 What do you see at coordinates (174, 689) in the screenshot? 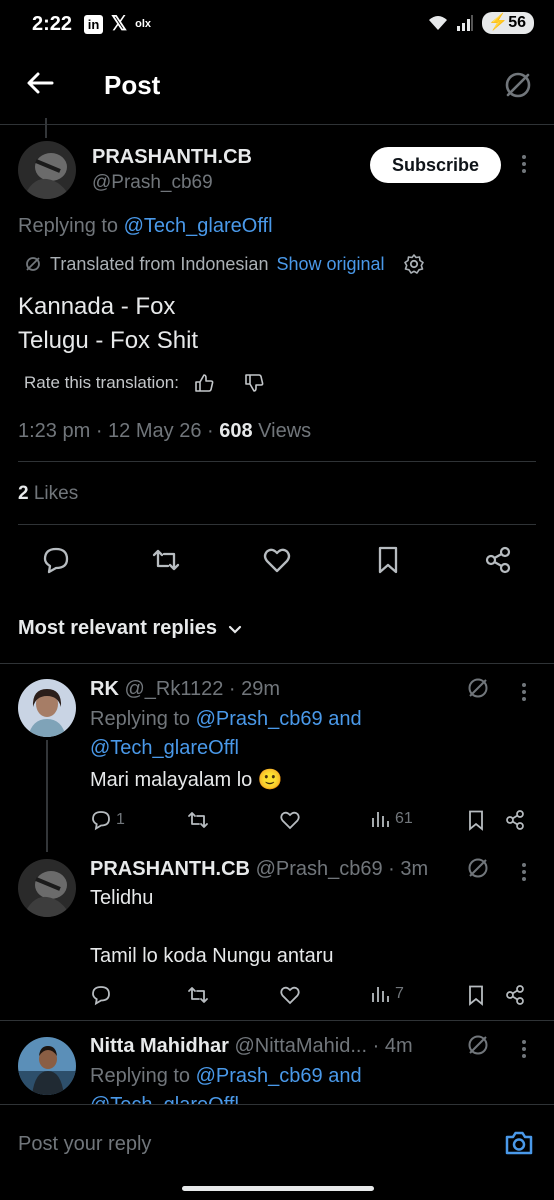
I see `reply-author-handle: @_Rk1122` at bounding box center [174, 689].